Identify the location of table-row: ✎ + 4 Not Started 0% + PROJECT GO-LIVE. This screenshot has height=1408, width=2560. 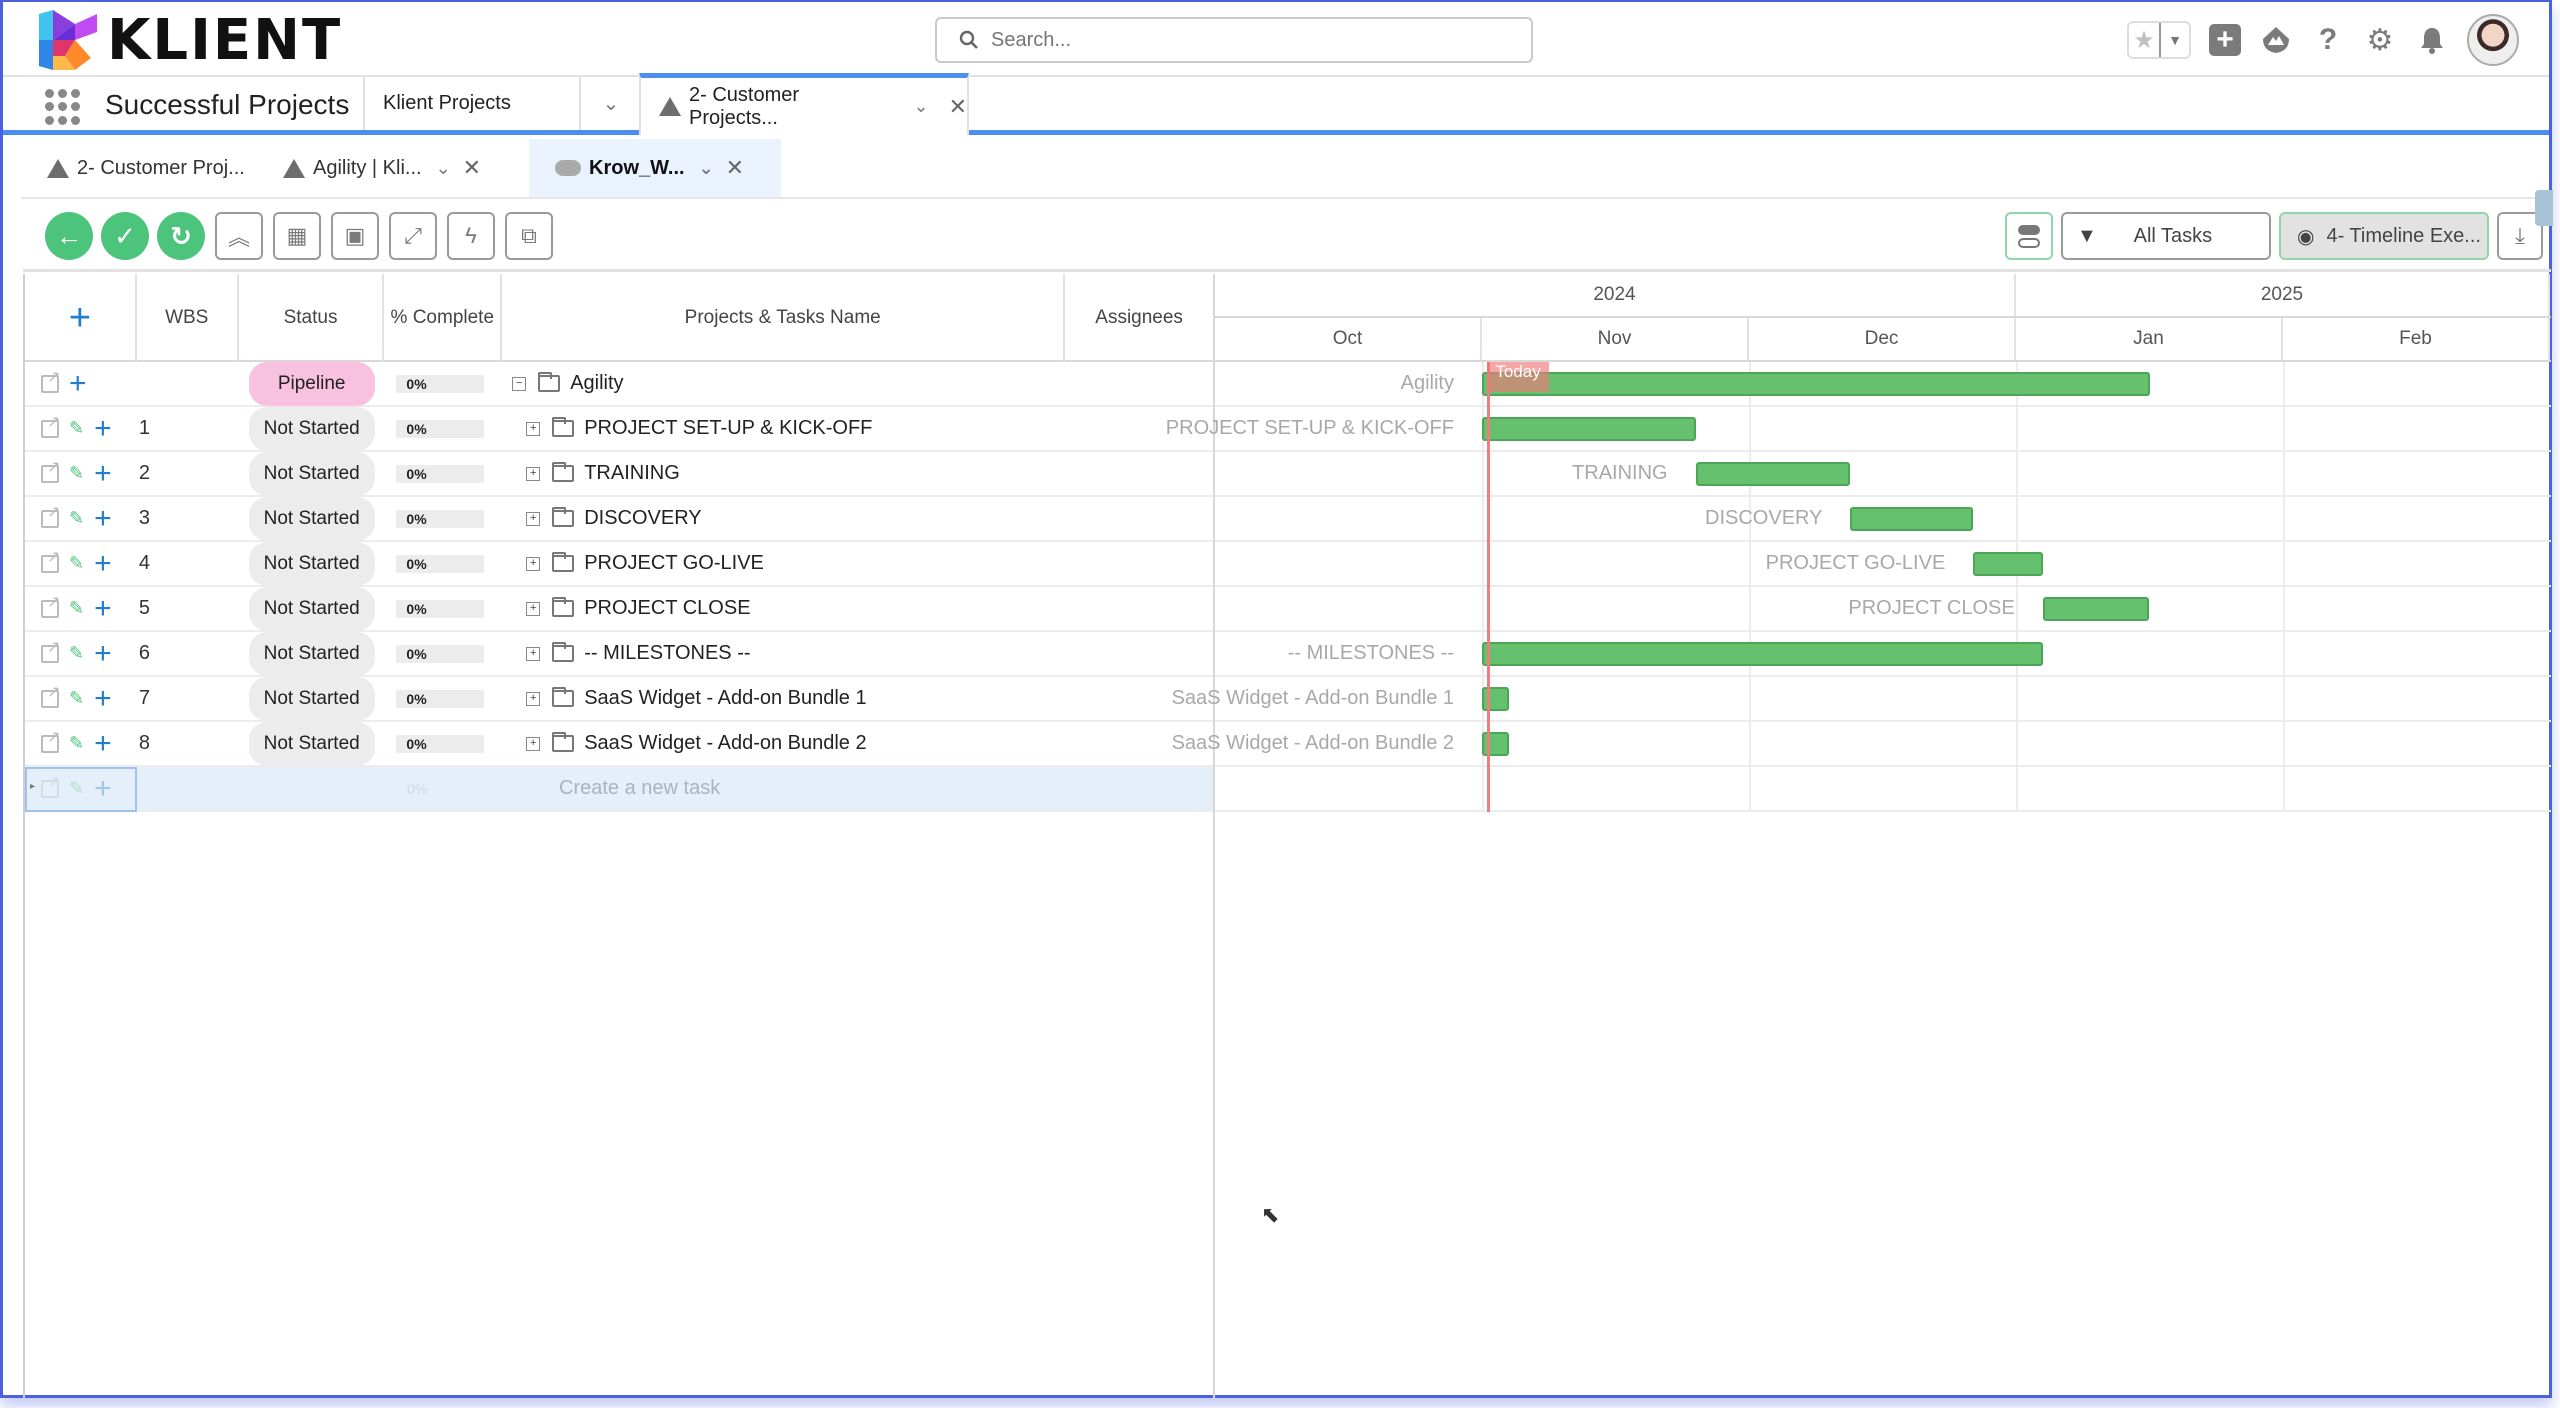
(619, 564).